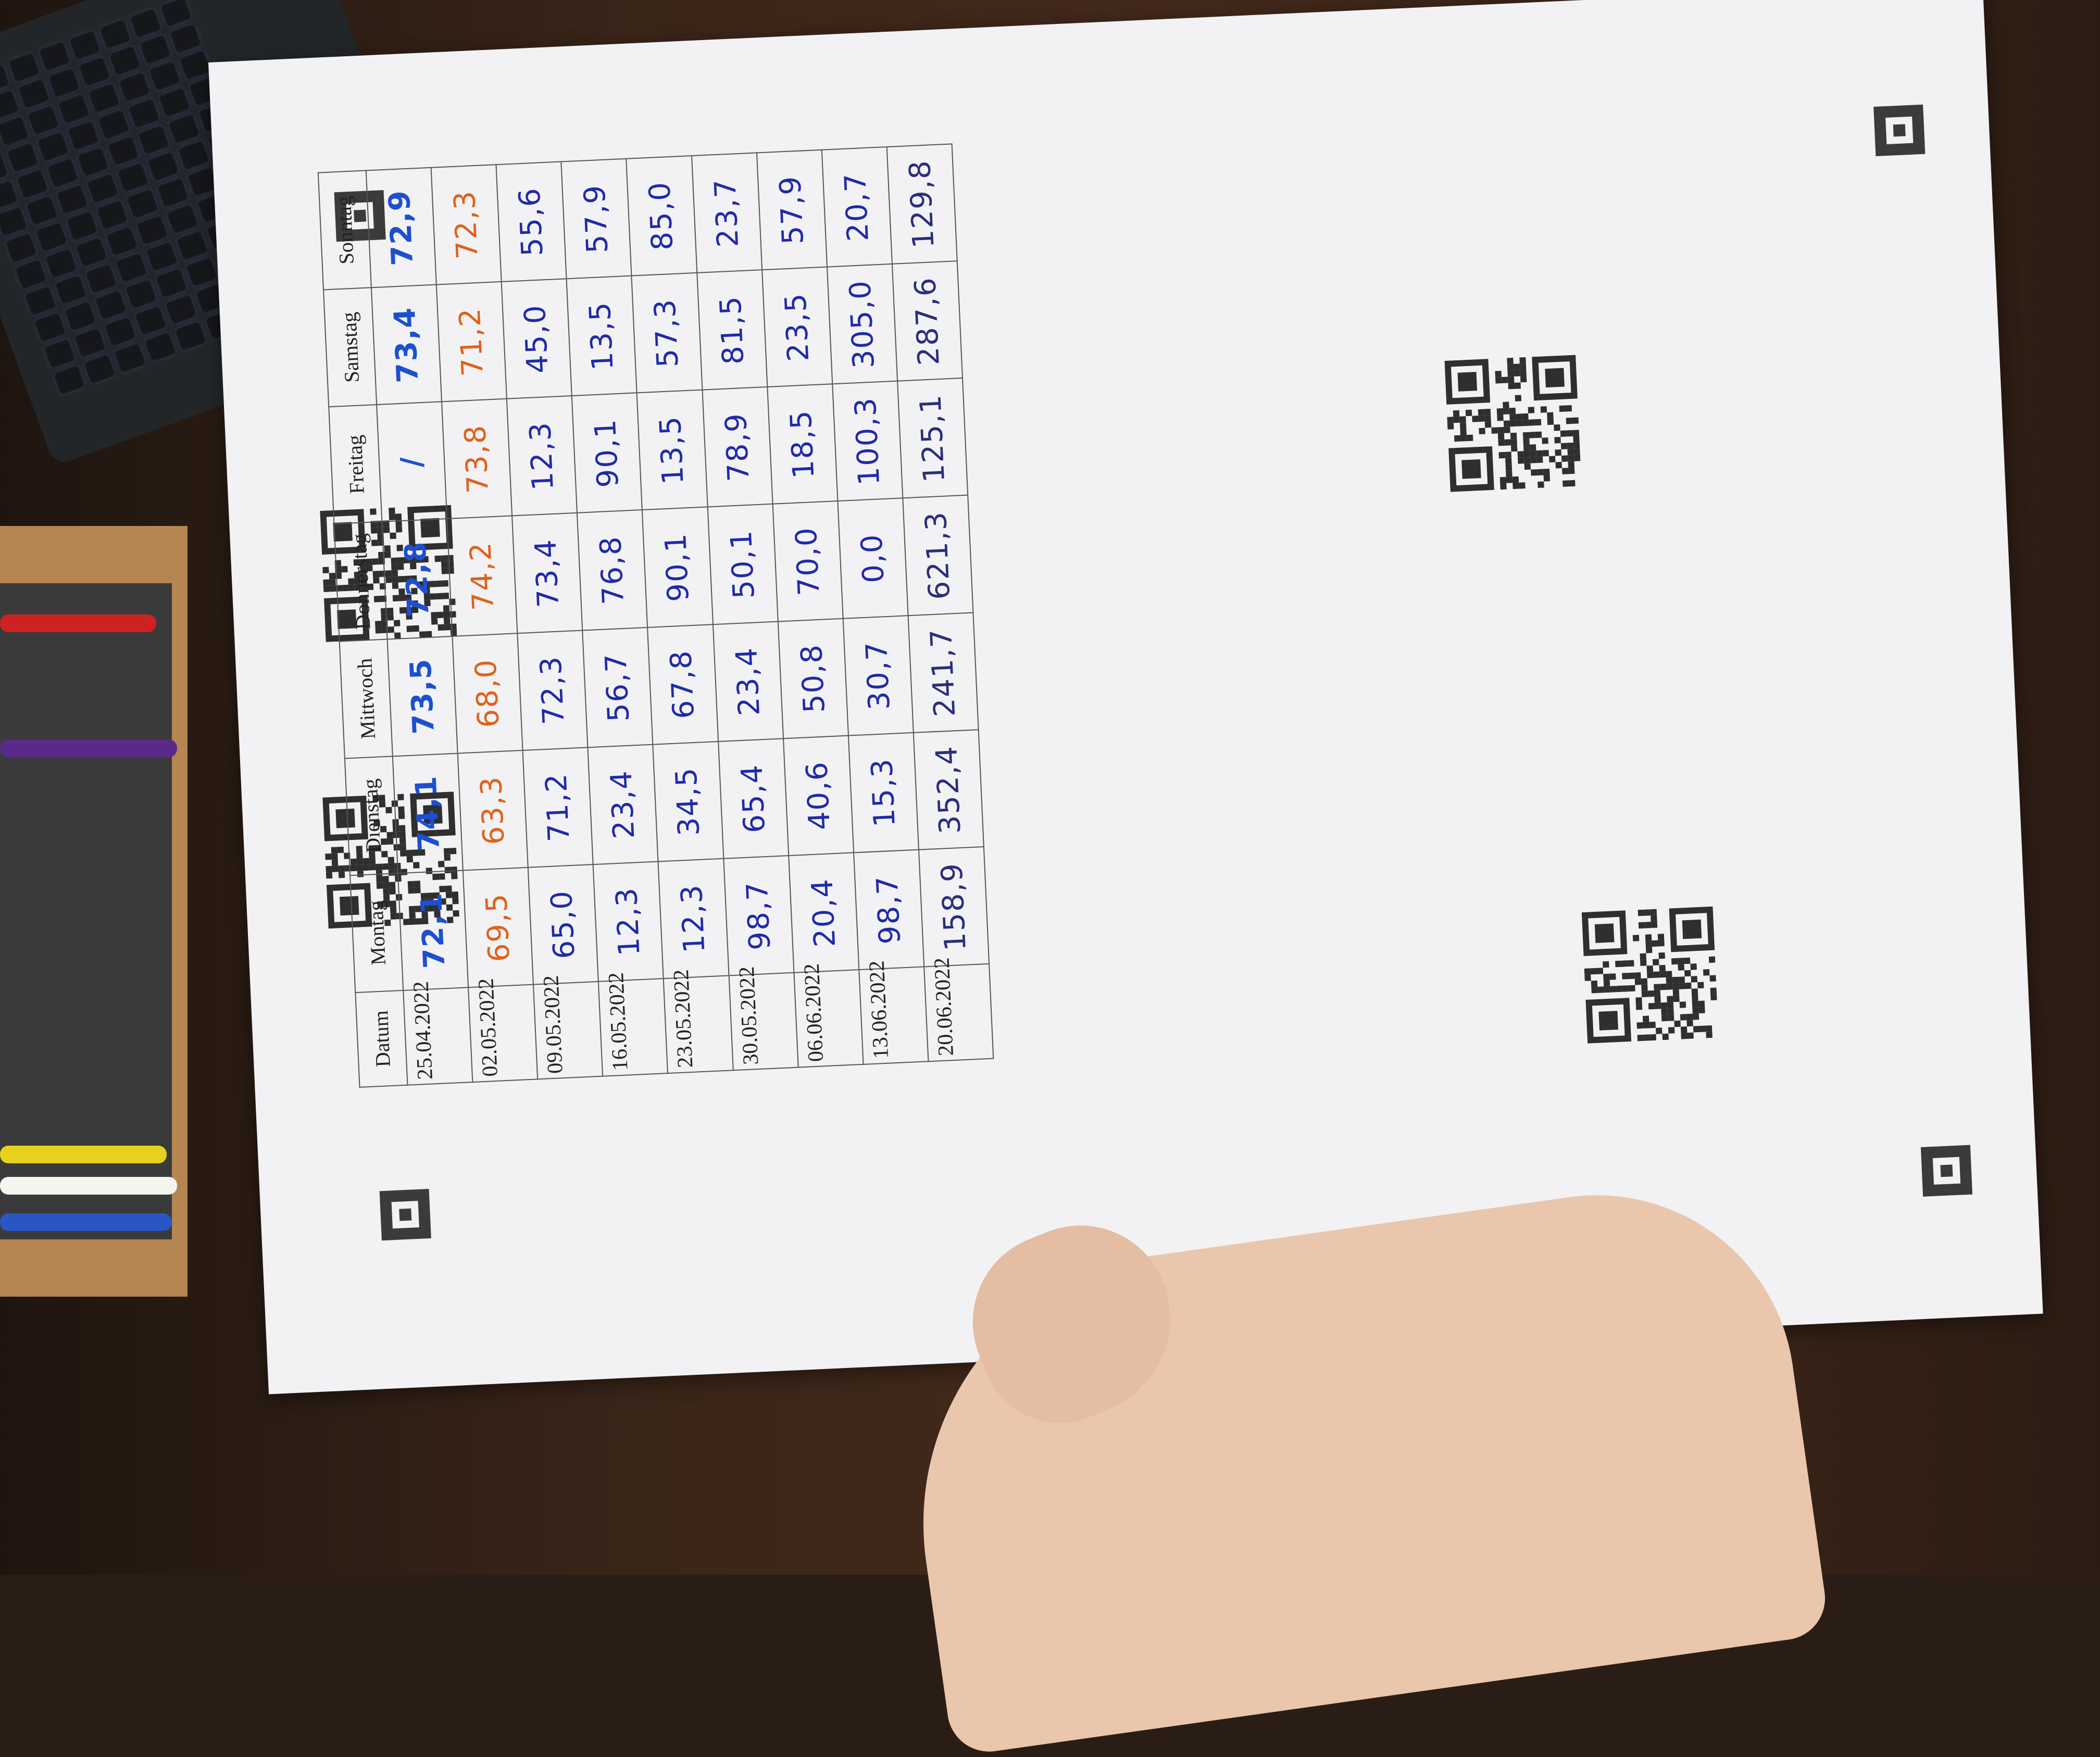 The height and width of the screenshot is (1757, 2100). Describe the element at coordinates (350, 347) in the screenshot. I see `column-header: Samstag` at that location.